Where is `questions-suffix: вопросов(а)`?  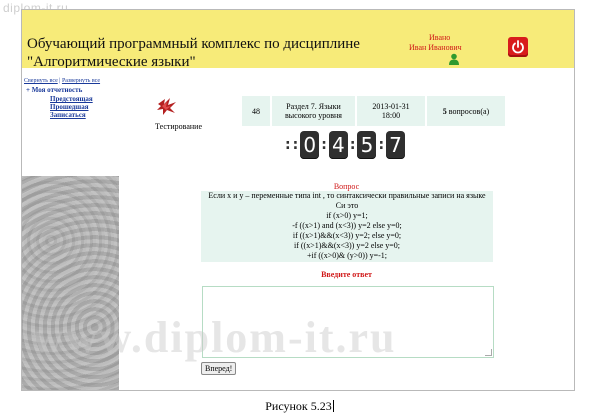
questions-suffix: вопросов(а) is located at coordinates (468, 111).